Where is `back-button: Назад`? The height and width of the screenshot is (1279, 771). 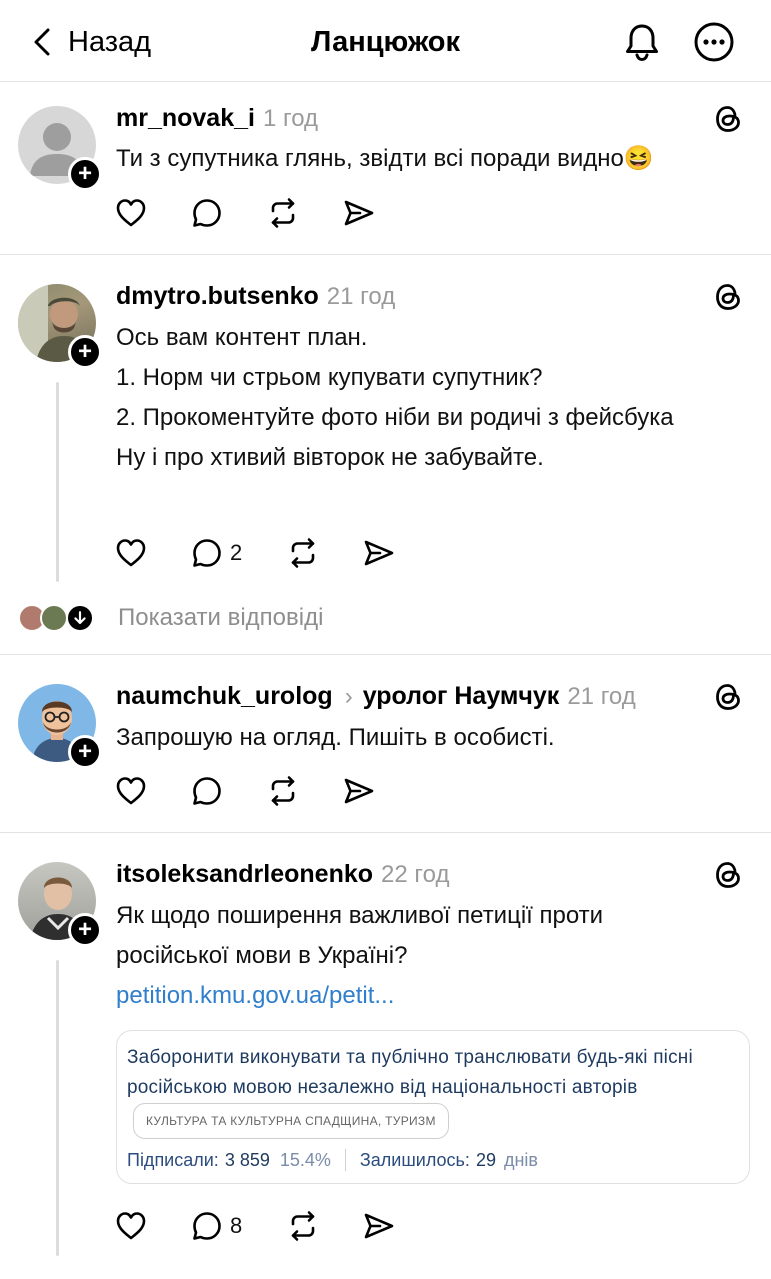 back-button: Назад is located at coordinates (90, 42).